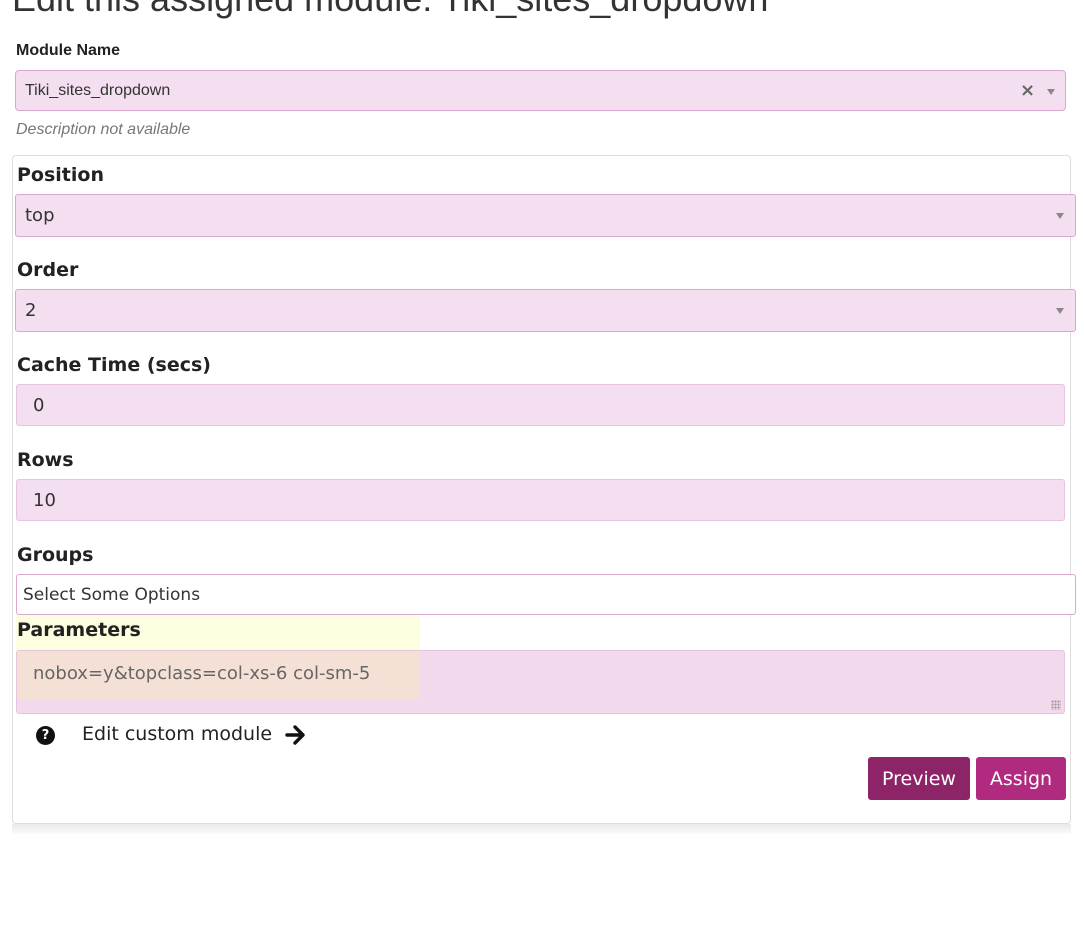 The height and width of the screenshot is (927, 1084). What do you see at coordinates (39, 405) in the screenshot?
I see `cache-time-value: 0` at bounding box center [39, 405].